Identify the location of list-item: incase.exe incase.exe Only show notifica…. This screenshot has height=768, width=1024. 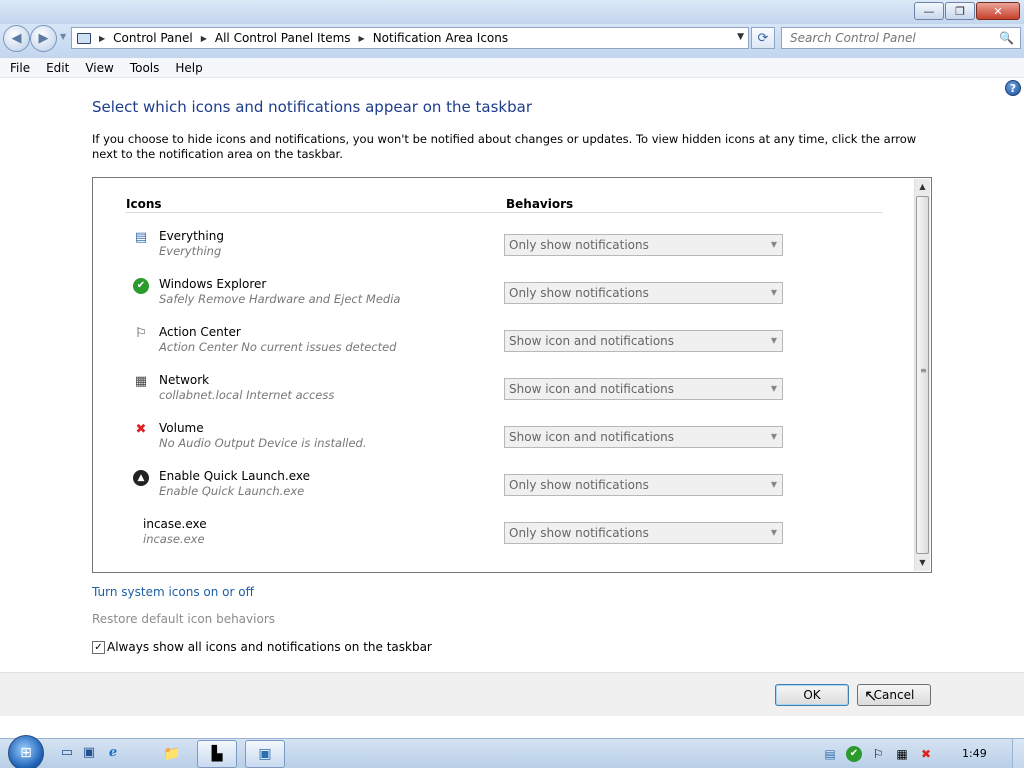
(493, 541).